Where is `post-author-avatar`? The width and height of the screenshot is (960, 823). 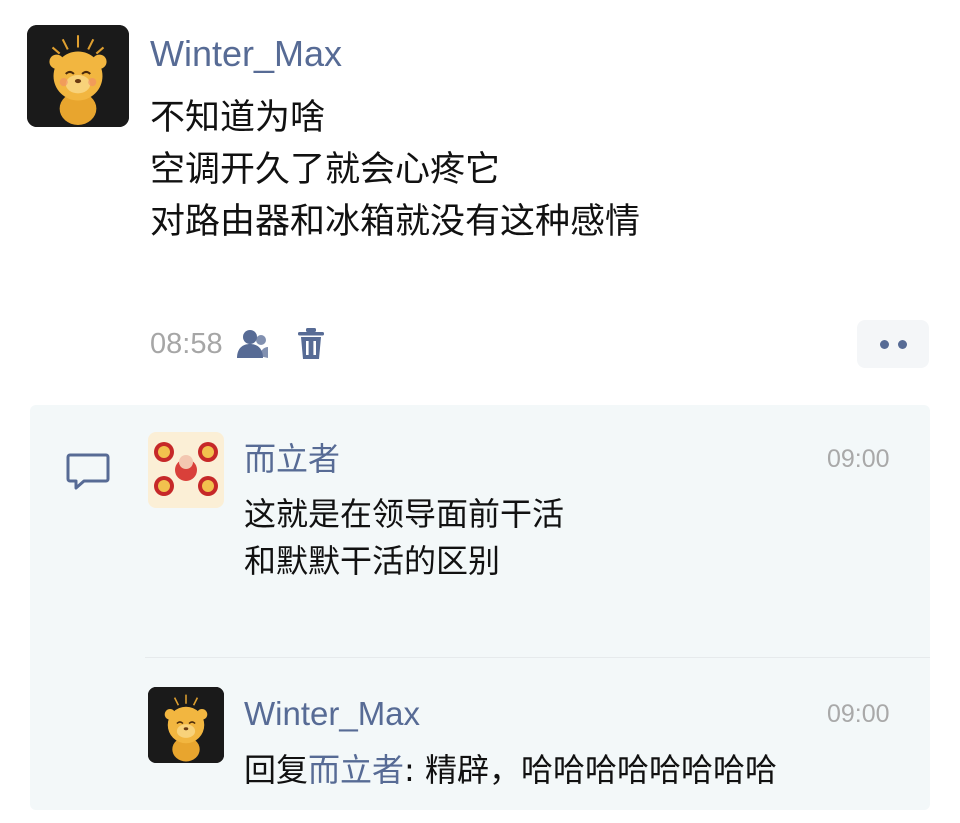
post-author-avatar is located at coordinates (78, 76).